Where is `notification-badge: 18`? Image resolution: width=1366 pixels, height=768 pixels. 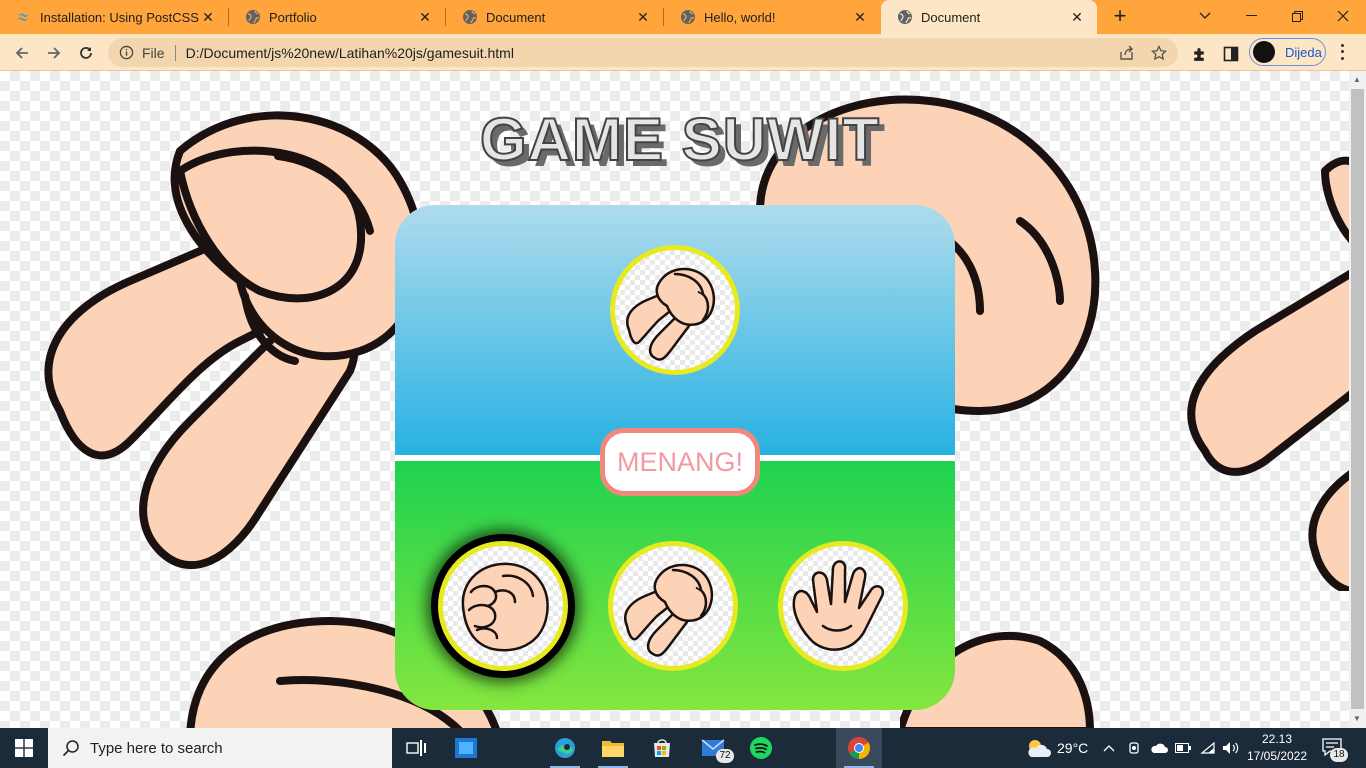
notification-badge: 18 is located at coordinates (1339, 755).